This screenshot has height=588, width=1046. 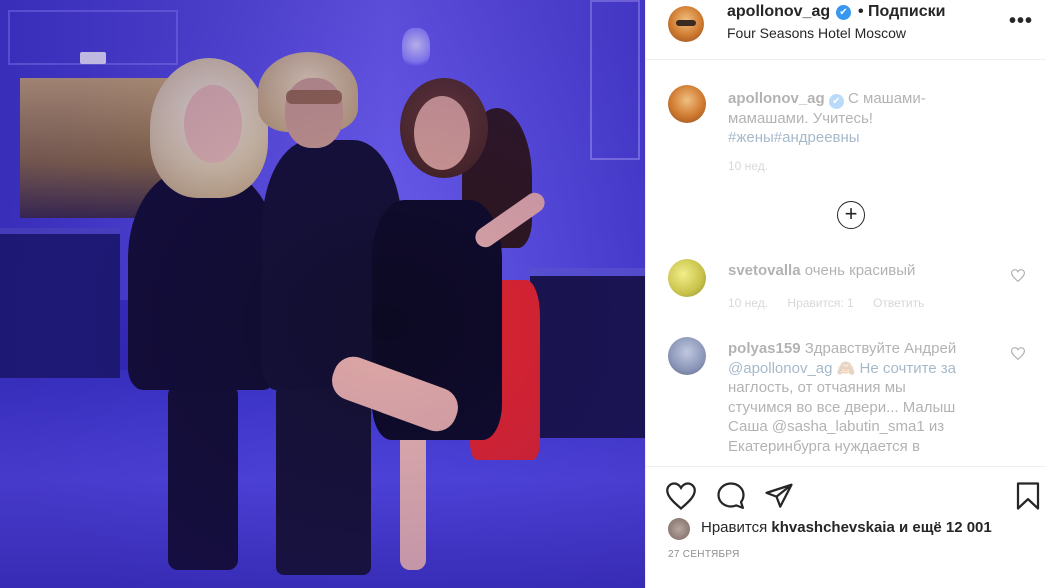 What do you see at coordinates (820, 303) in the screenshot?
I see `comment-likes: Нравится: 1` at bounding box center [820, 303].